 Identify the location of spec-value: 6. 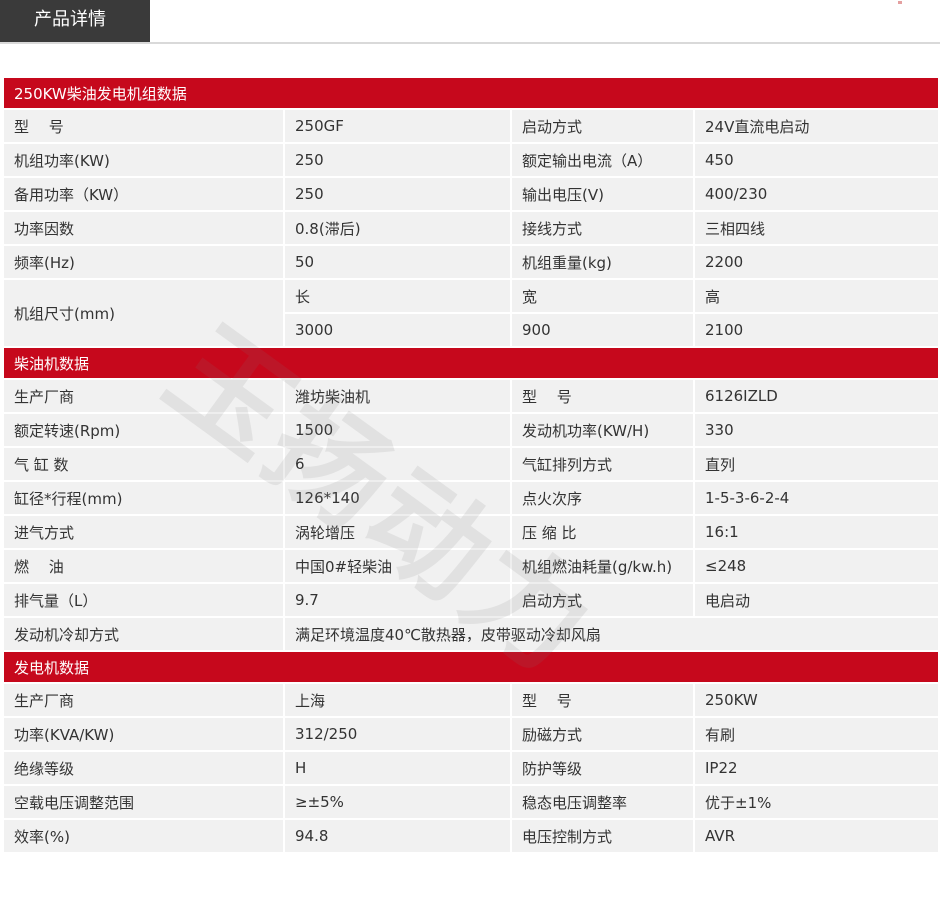
(397, 464).